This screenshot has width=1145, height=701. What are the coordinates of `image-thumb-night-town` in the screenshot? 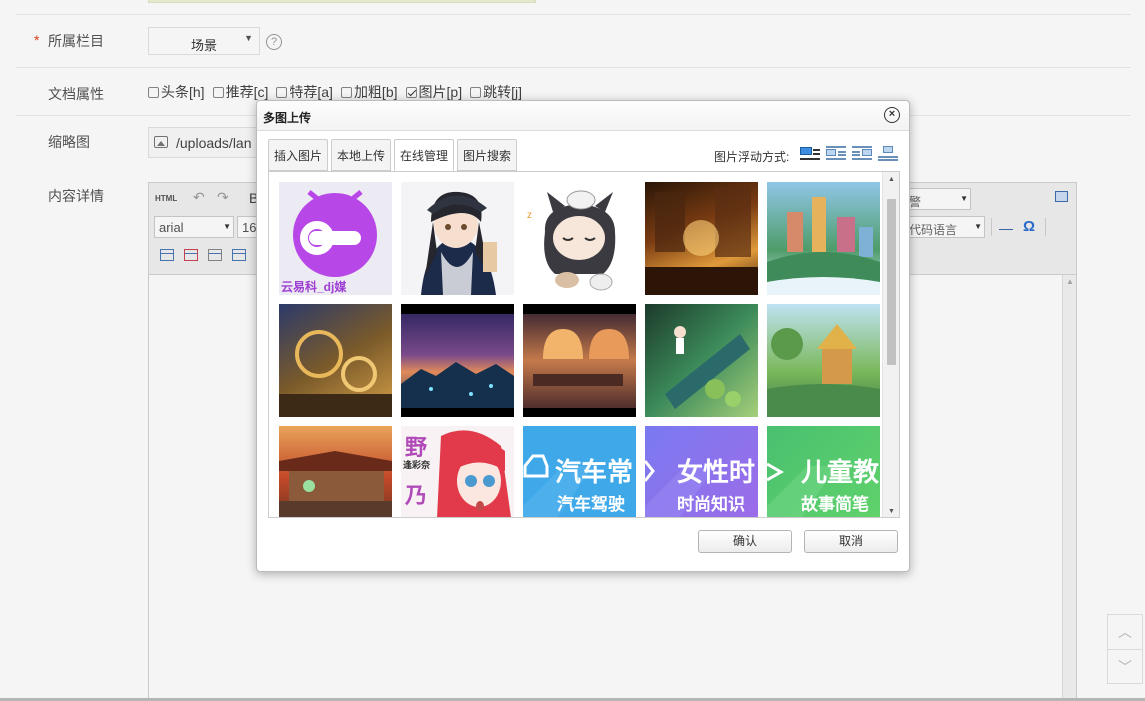 It's located at (457, 360).